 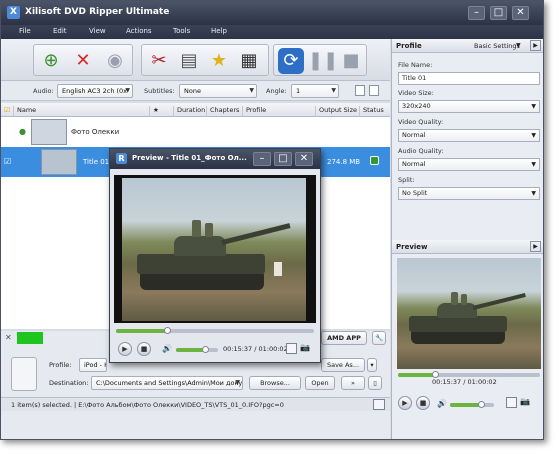 I want to click on col-output-size: Output Size, so click(x=336, y=111).